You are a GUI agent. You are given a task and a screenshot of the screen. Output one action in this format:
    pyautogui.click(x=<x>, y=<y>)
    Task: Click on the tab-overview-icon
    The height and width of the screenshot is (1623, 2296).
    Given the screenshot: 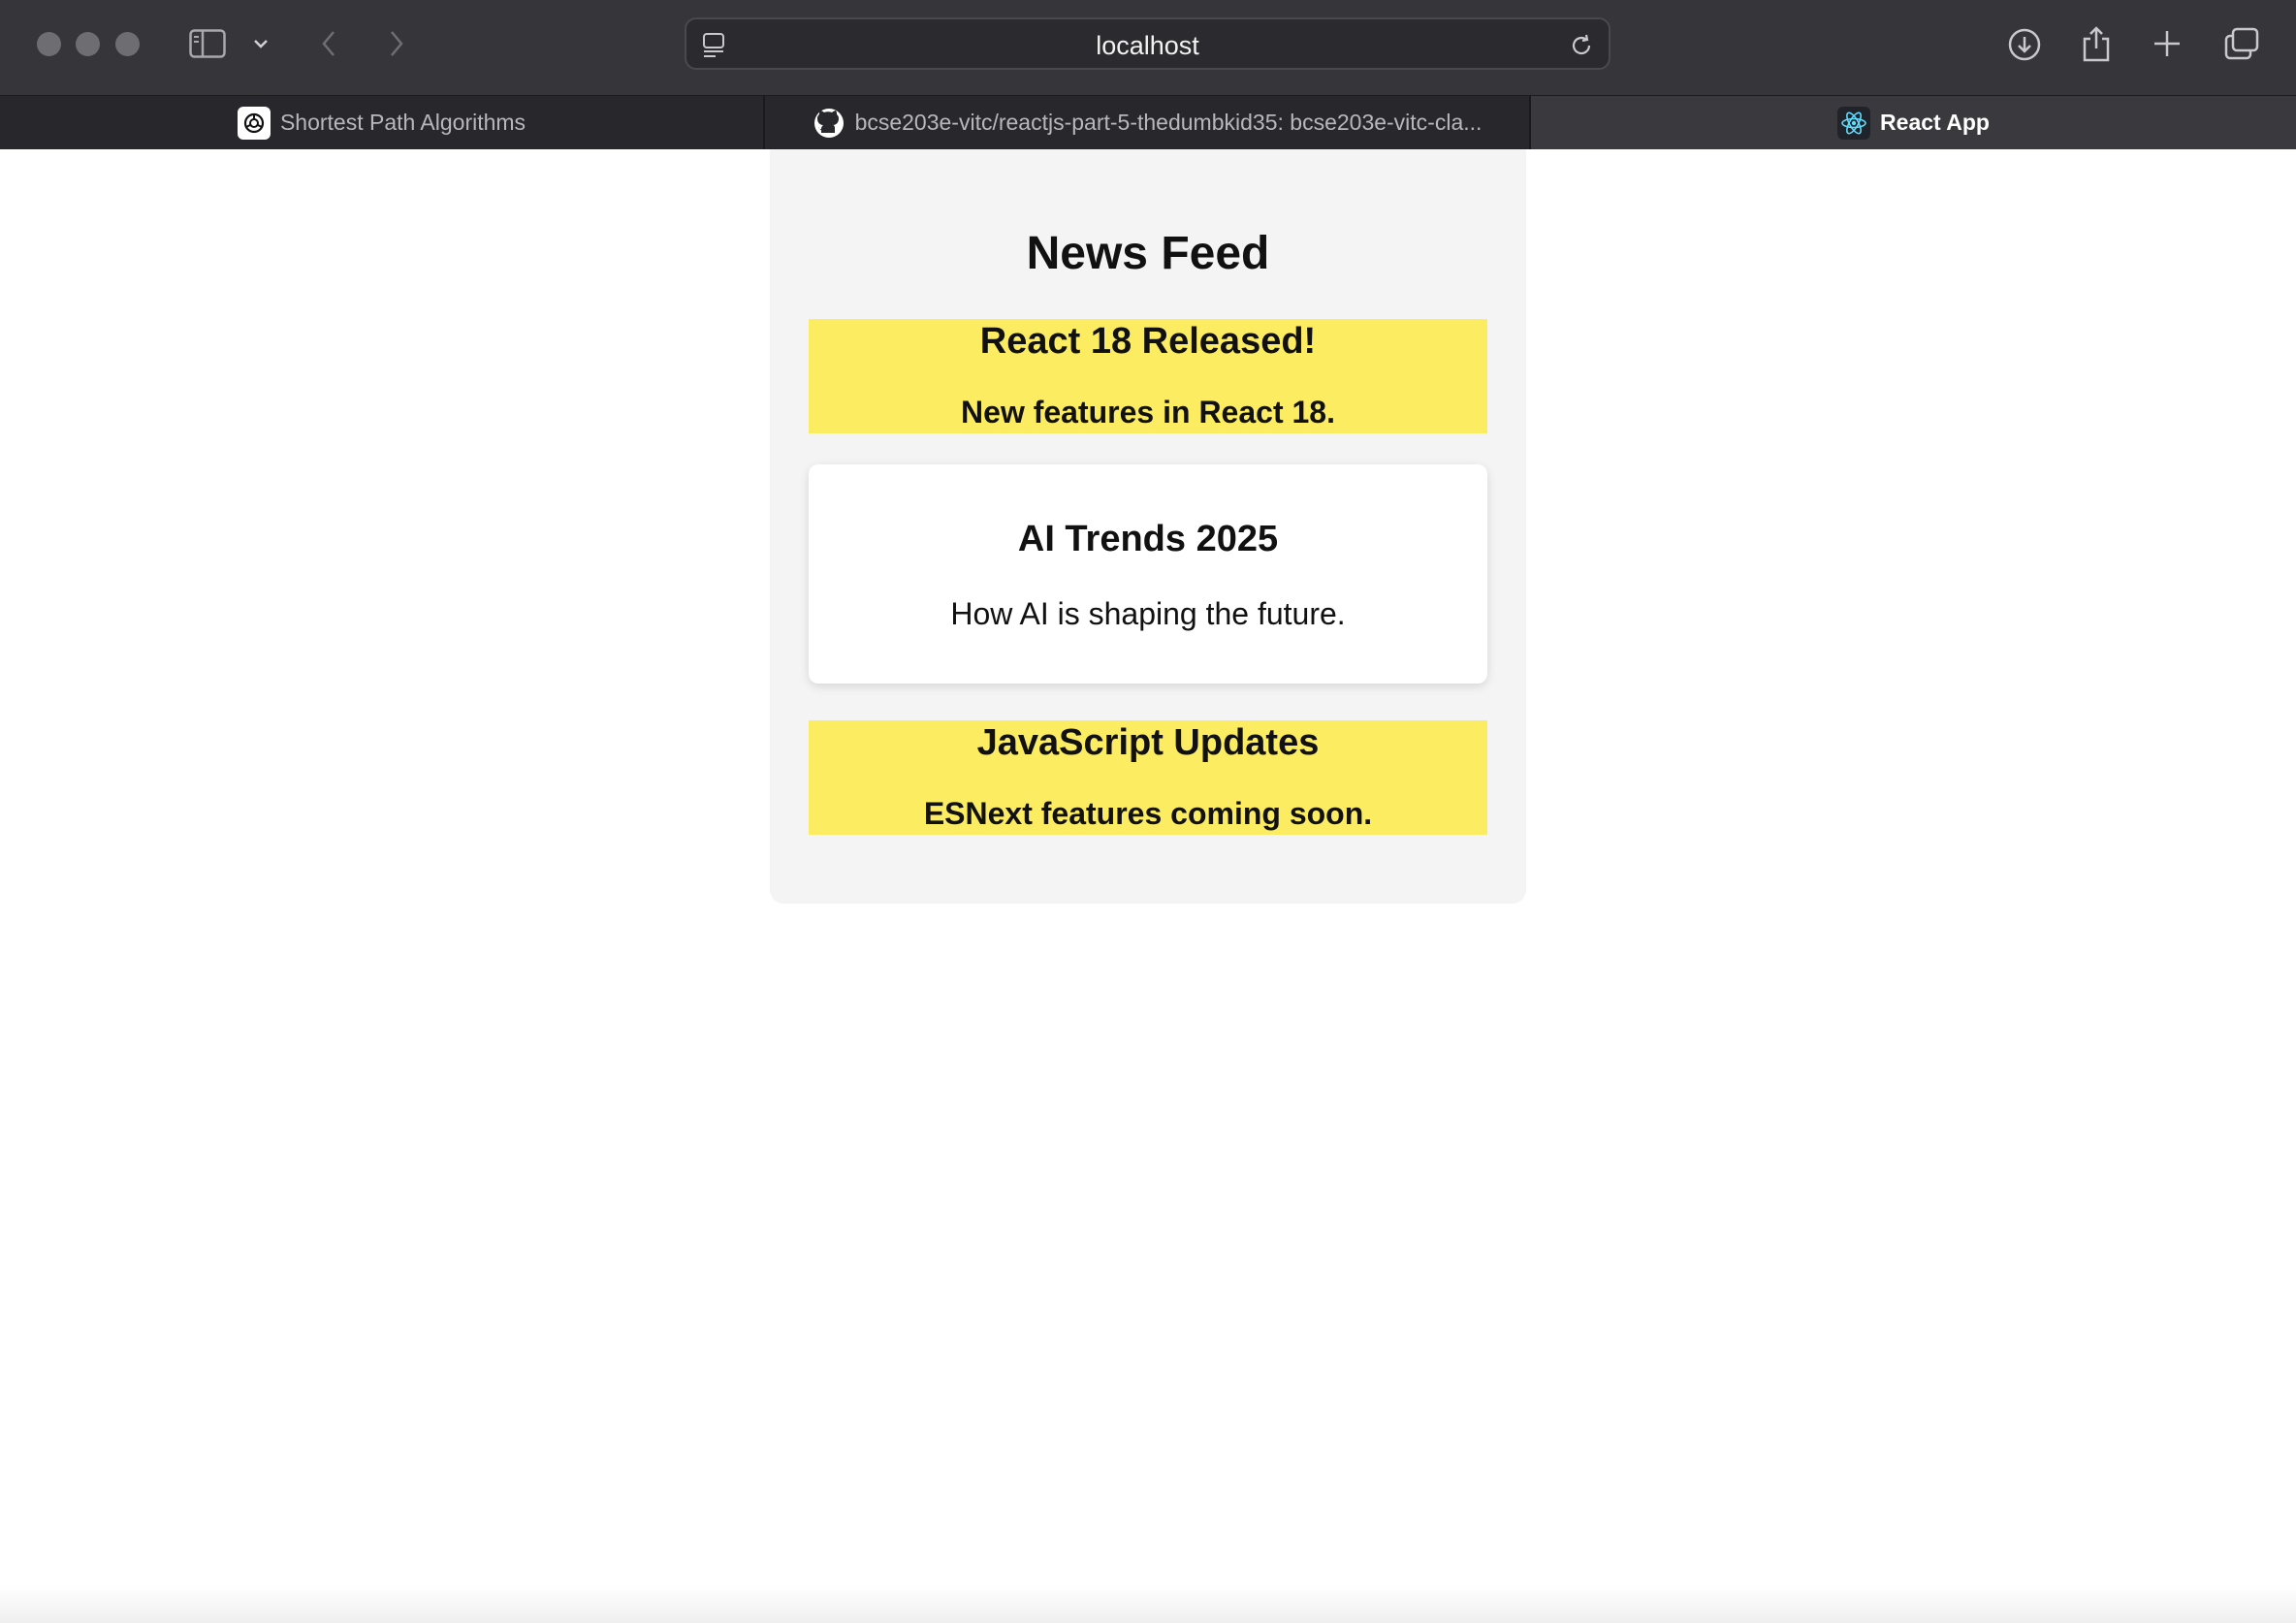 What is the action you would take?
    pyautogui.click(x=2241, y=43)
    